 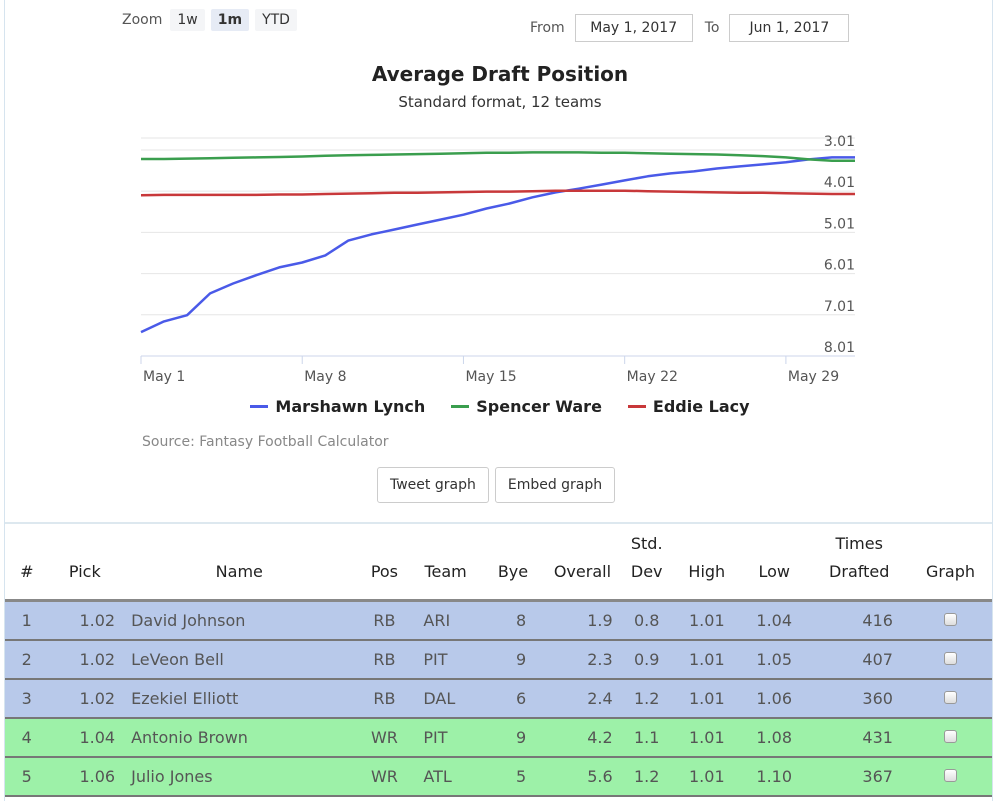 I want to click on col-header-std-dev: Std. Dev, so click(x=647, y=565).